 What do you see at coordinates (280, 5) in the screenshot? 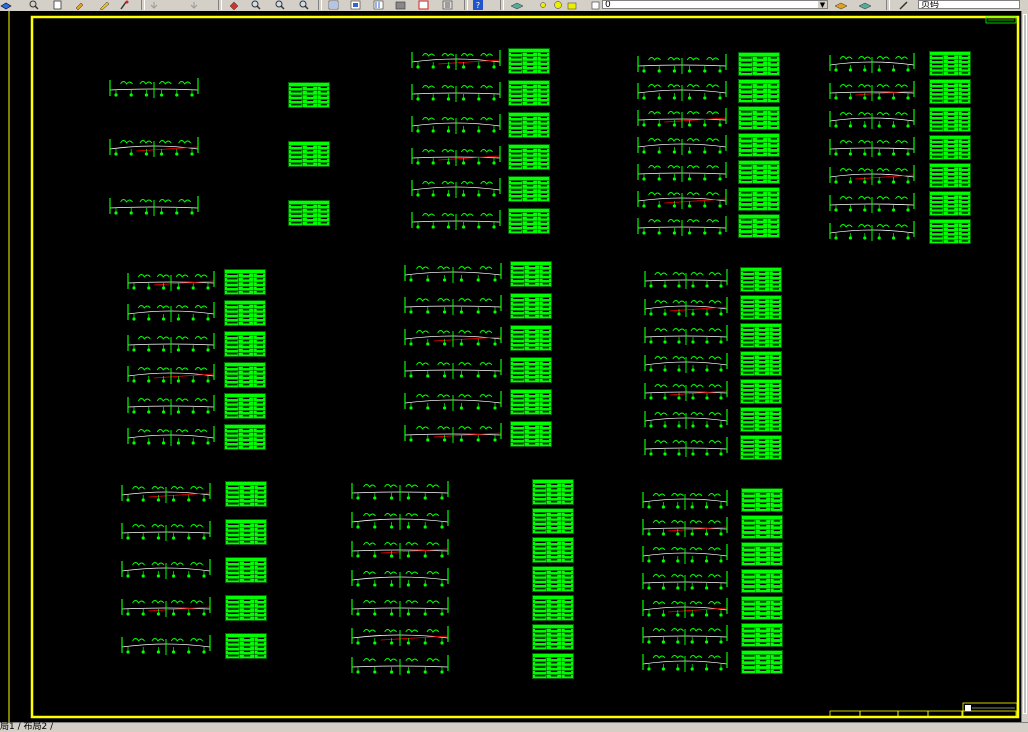
I see `zoom-window-icon` at bounding box center [280, 5].